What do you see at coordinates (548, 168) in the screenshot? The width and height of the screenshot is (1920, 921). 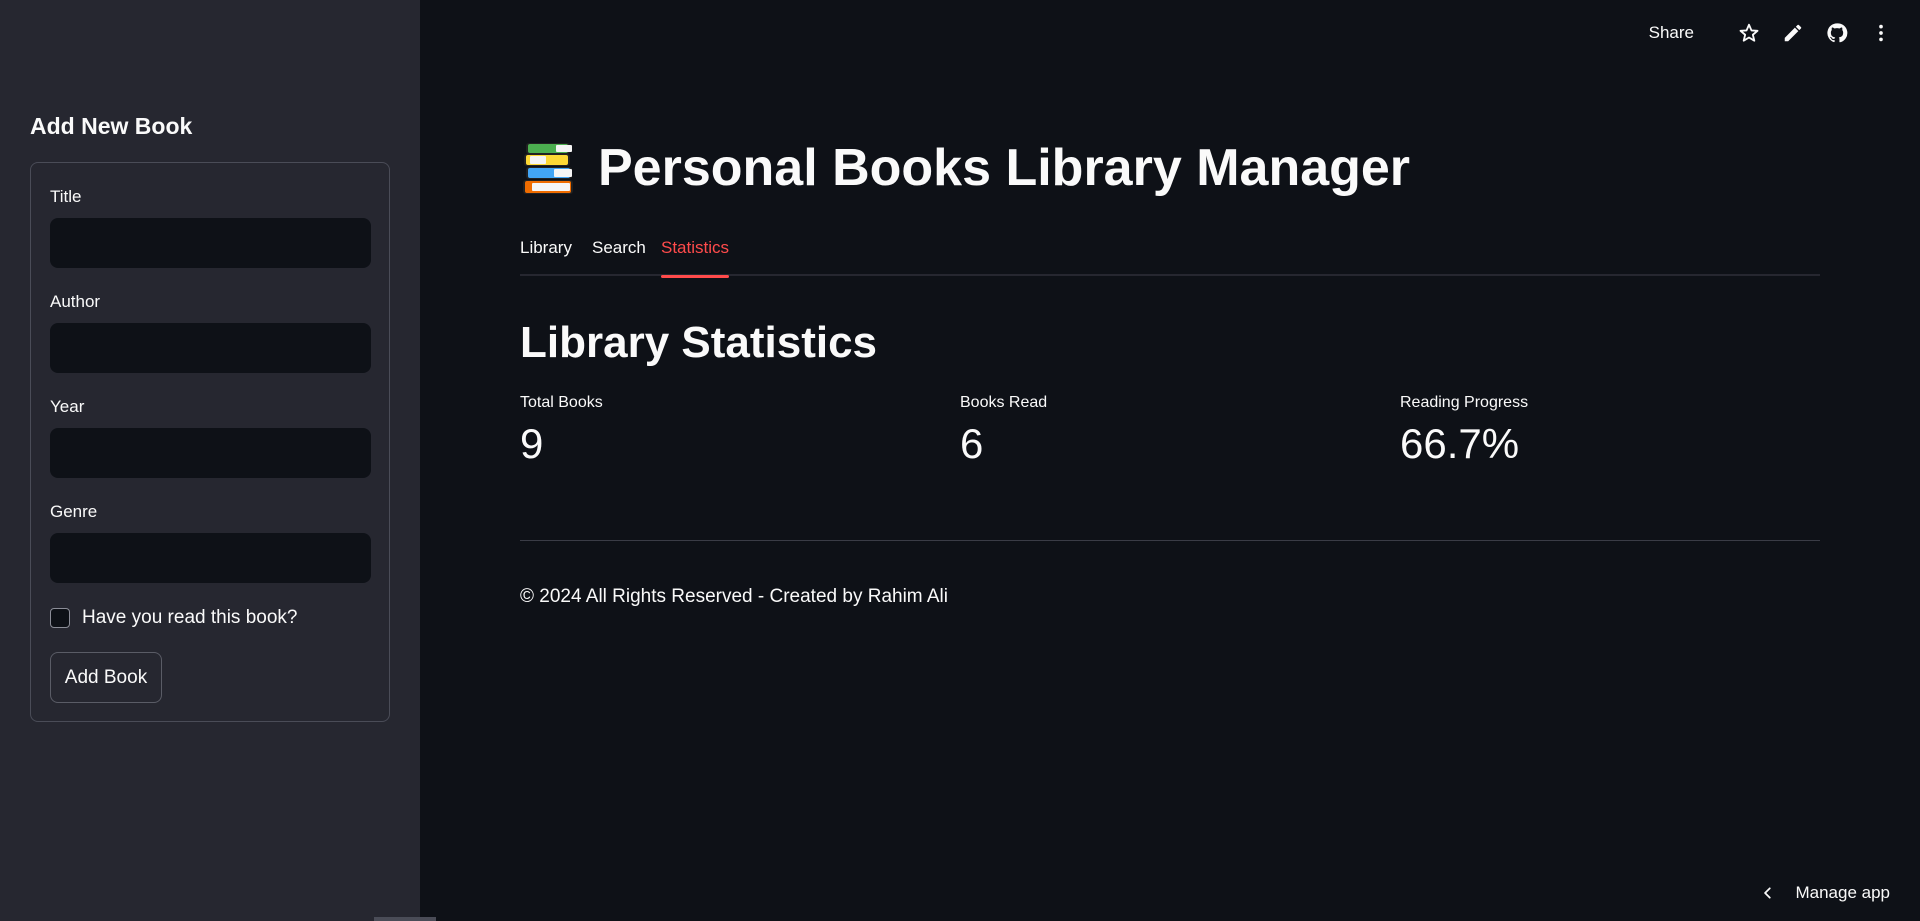 I see `books-emoji-icon` at bounding box center [548, 168].